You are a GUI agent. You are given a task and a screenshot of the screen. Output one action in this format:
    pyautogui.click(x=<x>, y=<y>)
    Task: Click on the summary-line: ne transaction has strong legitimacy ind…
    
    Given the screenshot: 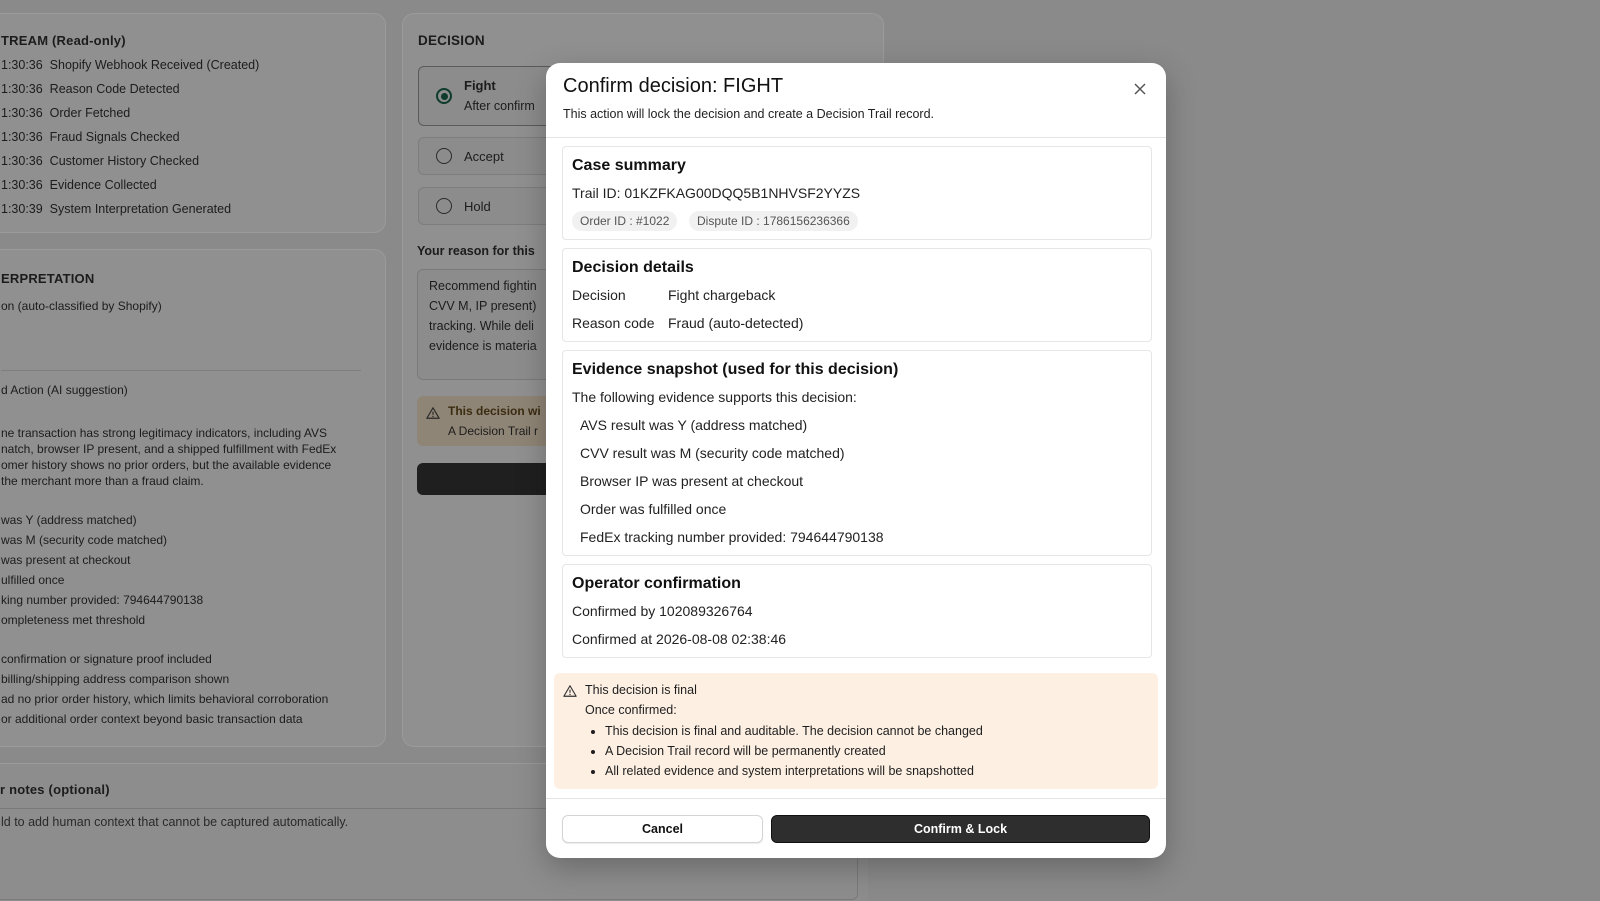 What is the action you would take?
    pyautogui.click(x=164, y=433)
    